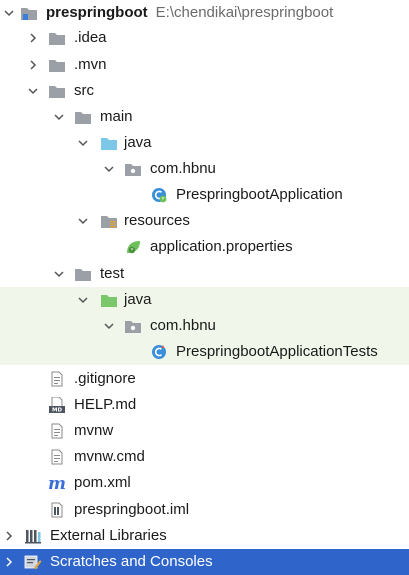  What do you see at coordinates (244, 12) in the screenshot?
I see `project-path: E:\chendikai\prespringboot` at bounding box center [244, 12].